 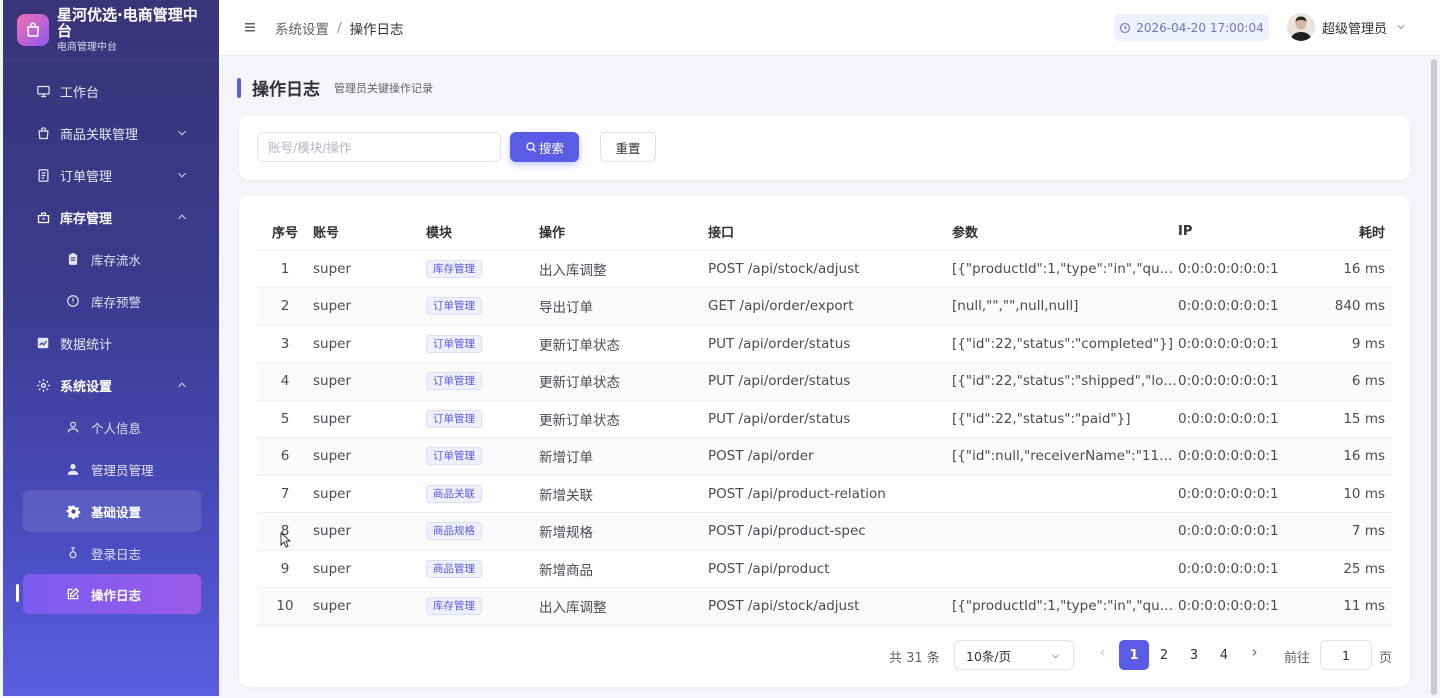 I want to click on row-duration: 10 ms, so click(x=1357, y=494).